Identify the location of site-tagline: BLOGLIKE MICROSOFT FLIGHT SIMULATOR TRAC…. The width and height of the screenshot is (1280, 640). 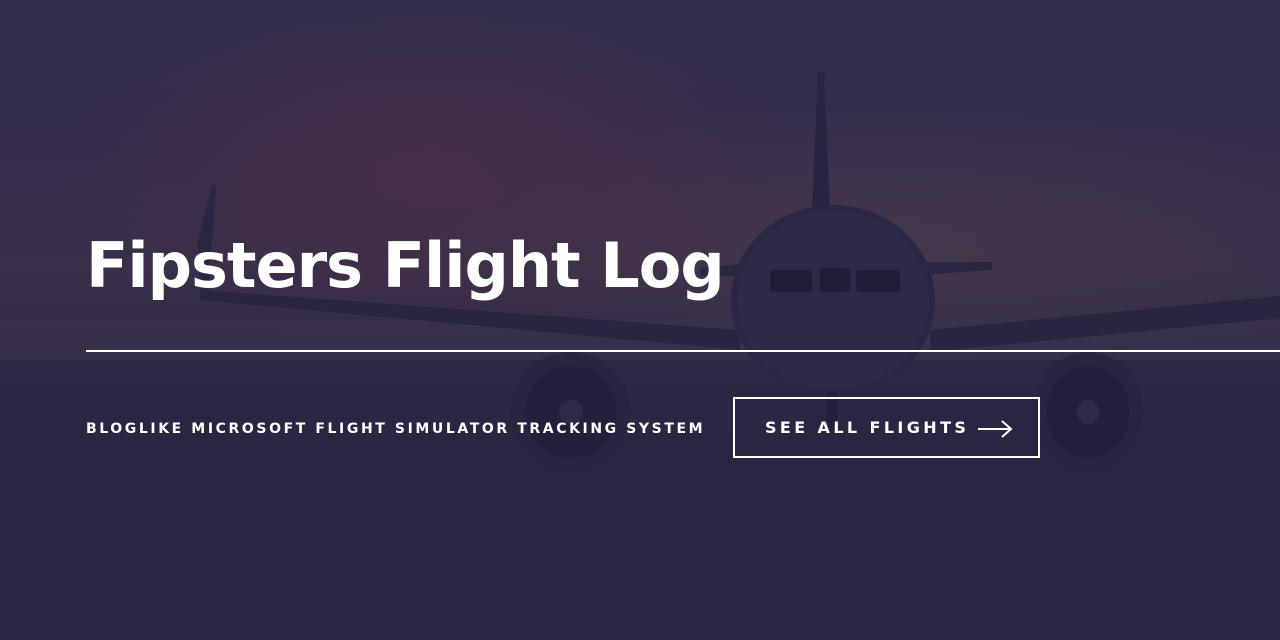
(396, 429).